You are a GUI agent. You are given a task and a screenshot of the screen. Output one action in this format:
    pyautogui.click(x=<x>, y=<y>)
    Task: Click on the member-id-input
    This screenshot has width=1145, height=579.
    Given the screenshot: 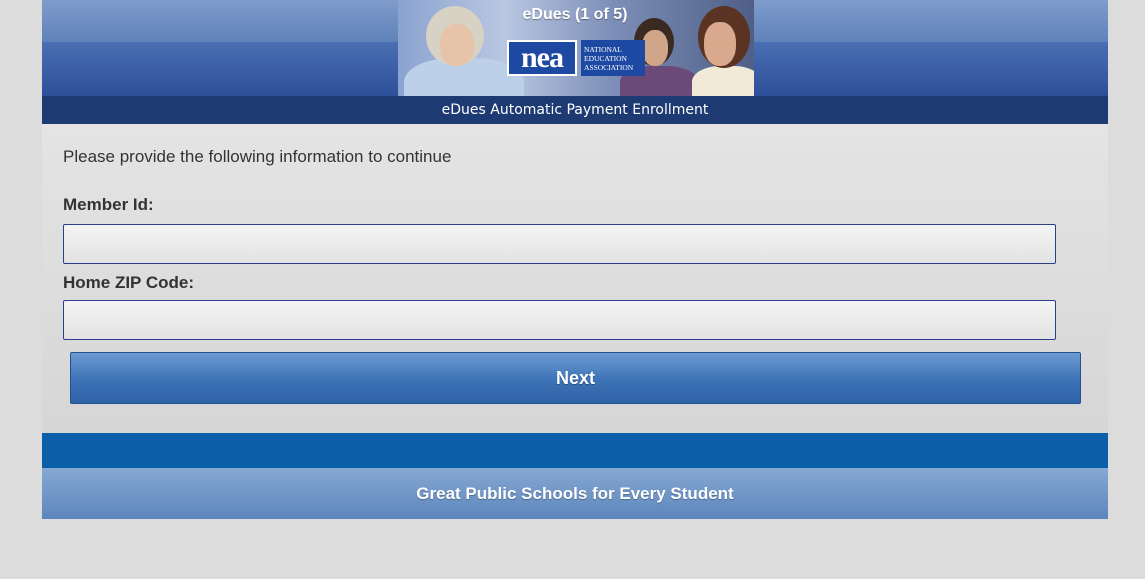 What is the action you would take?
    pyautogui.click(x=559, y=244)
    